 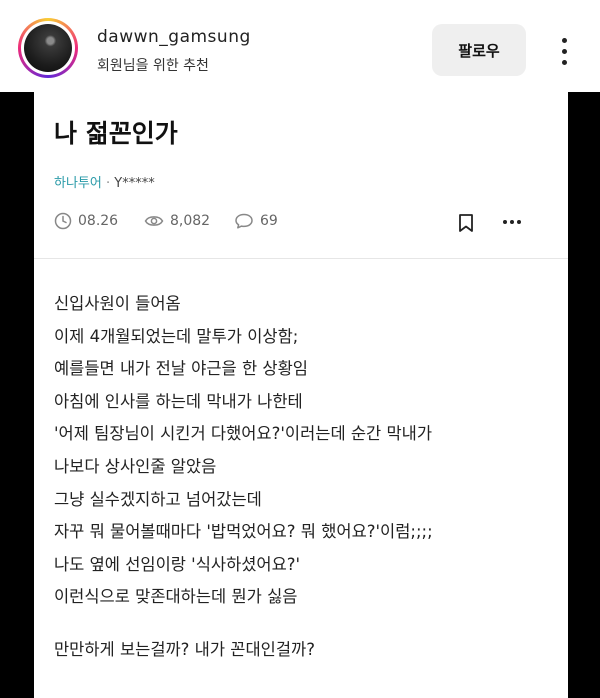 I want to click on username: dawwn_gamsung, so click(x=174, y=37).